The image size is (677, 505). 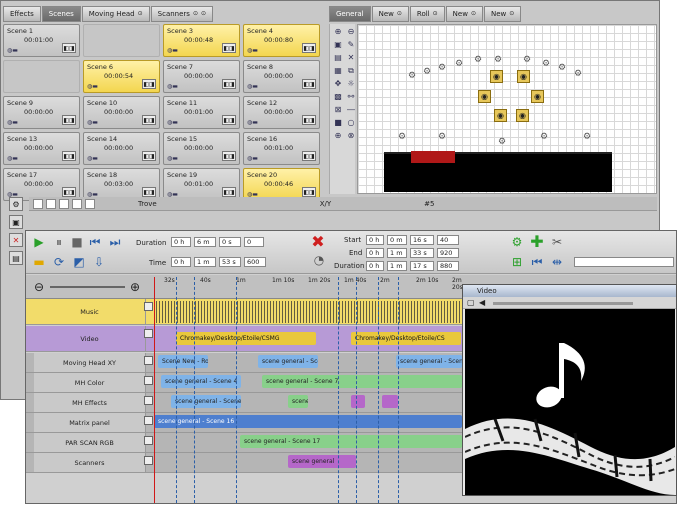 What do you see at coordinates (61, 14) in the screenshot?
I see `tab-scenes: Scenes` at bounding box center [61, 14].